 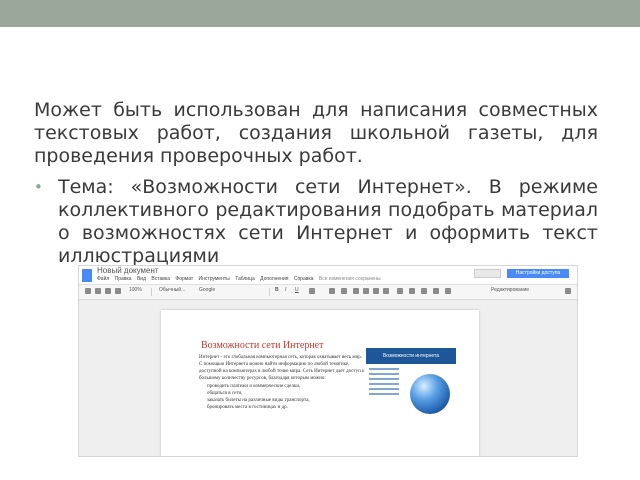 What do you see at coordinates (123, 279) in the screenshot?
I see `menu-edit: Правка` at bounding box center [123, 279].